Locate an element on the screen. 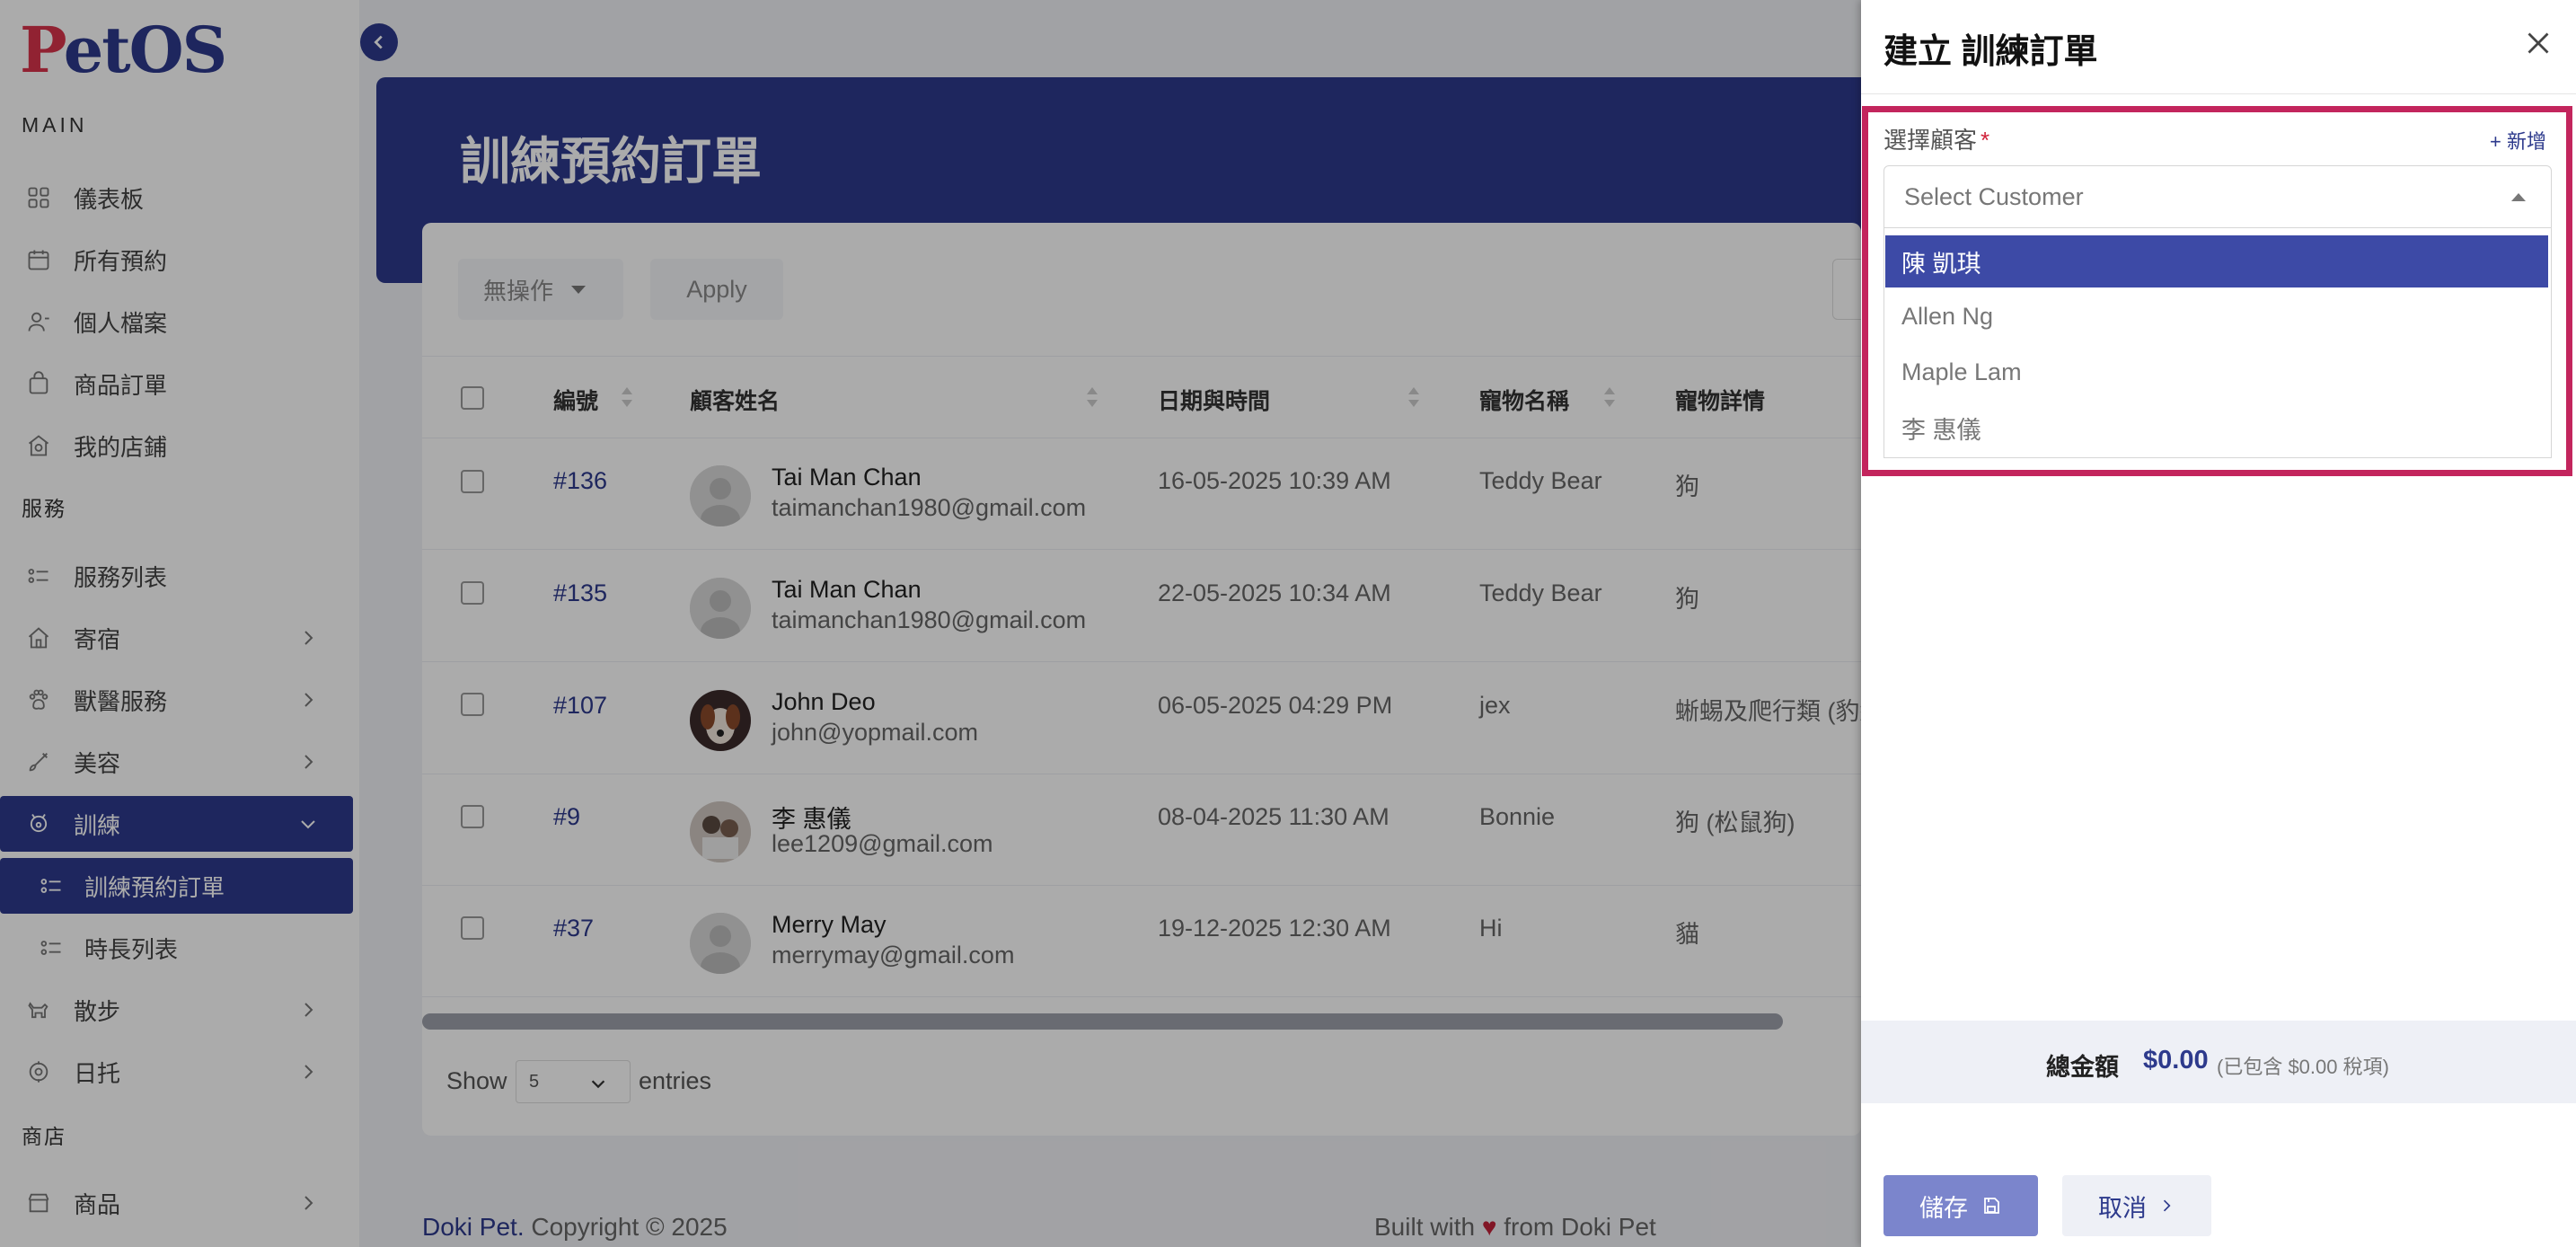 The width and height of the screenshot is (2576, 1247). total-value: $0.00 is located at coordinates (2176, 1060).